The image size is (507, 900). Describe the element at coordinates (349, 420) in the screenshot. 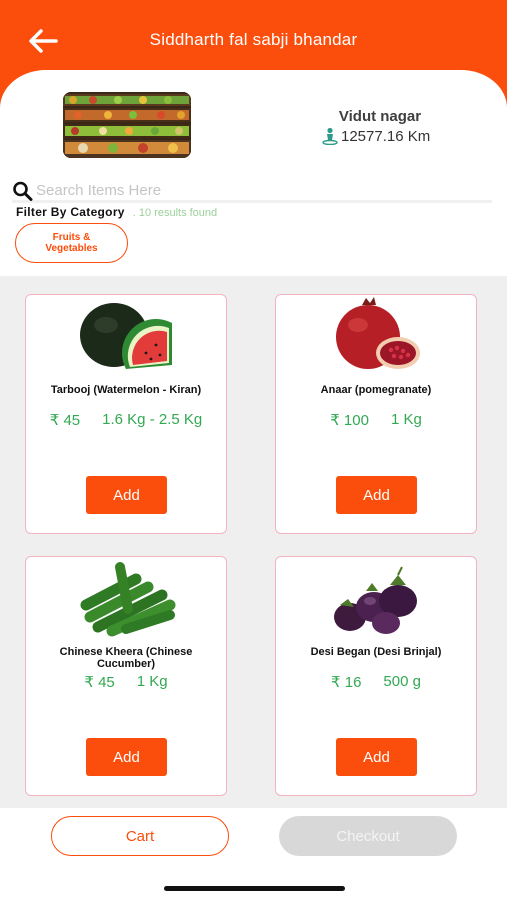

I see `product-price: ₹ 100` at that location.